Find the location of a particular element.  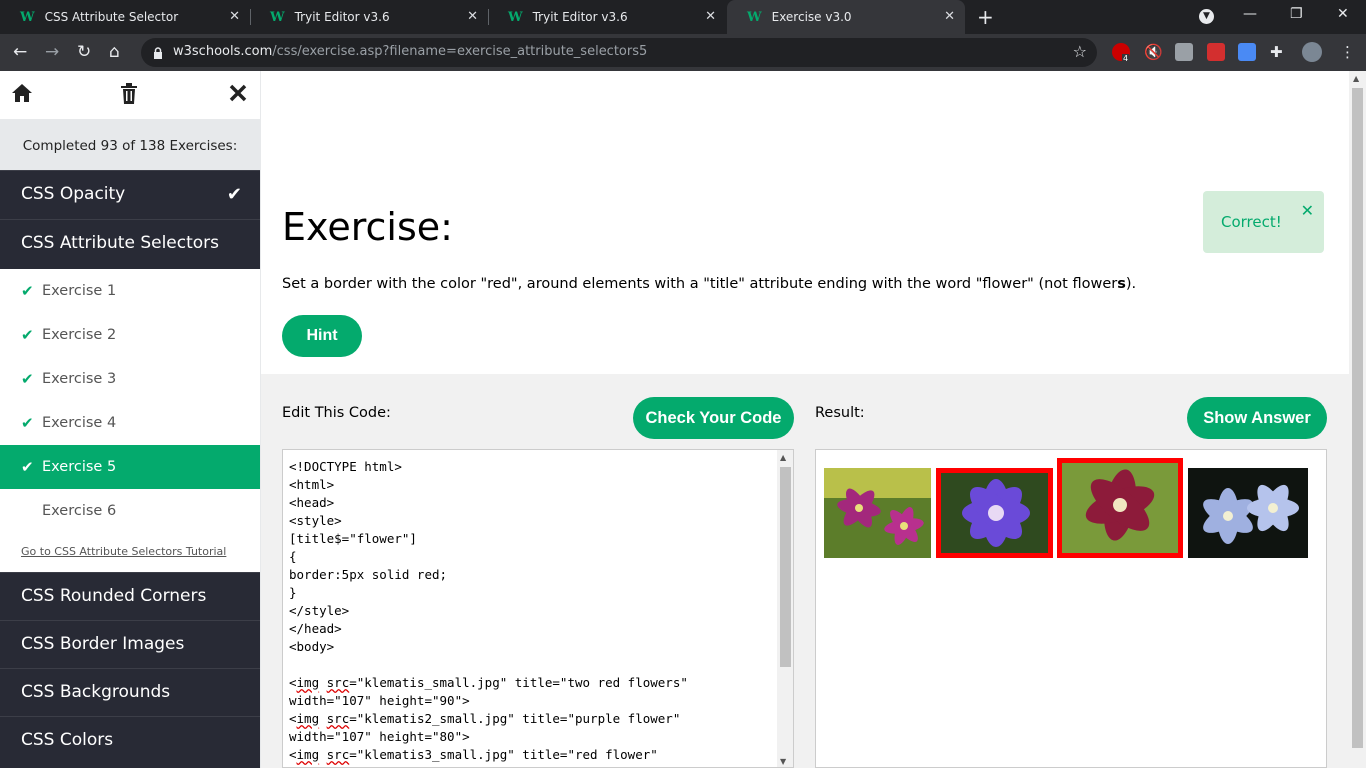

browser-tab: W CSS Attribute Selector ✕ is located at coordinates (125, 17).